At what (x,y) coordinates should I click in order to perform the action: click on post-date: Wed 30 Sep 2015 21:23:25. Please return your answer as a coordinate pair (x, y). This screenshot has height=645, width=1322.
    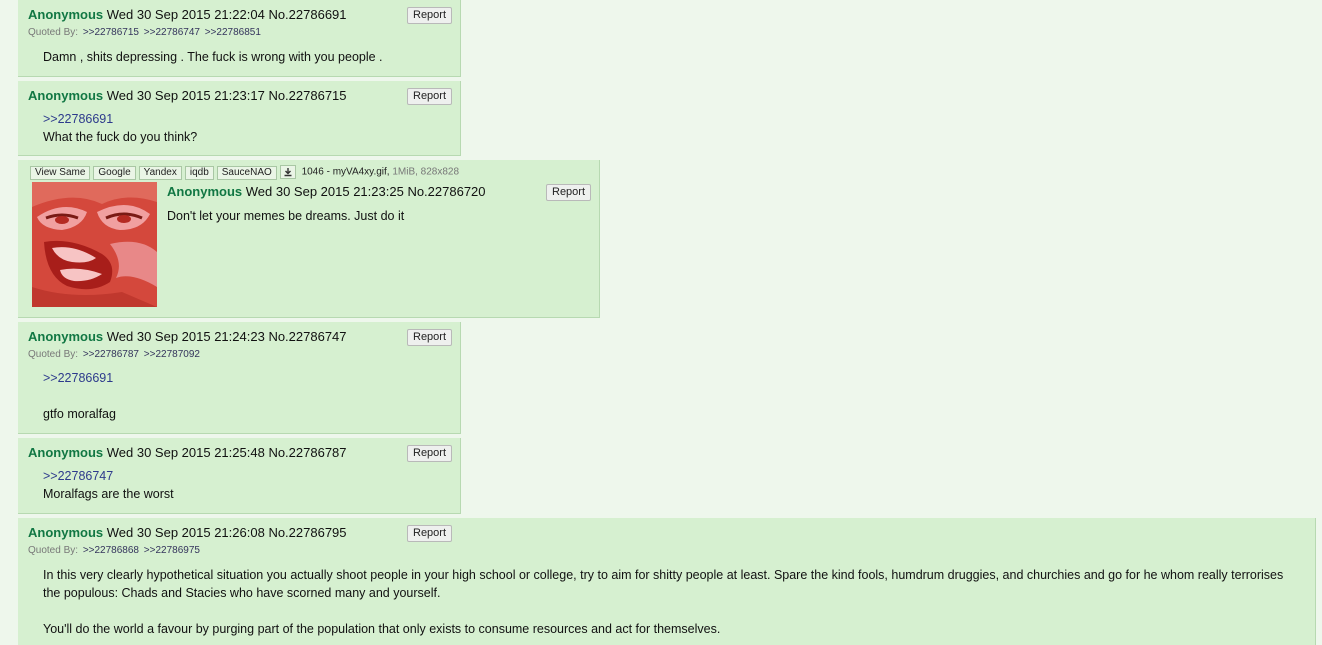
    Looking at the image, I should click on (324, 191).